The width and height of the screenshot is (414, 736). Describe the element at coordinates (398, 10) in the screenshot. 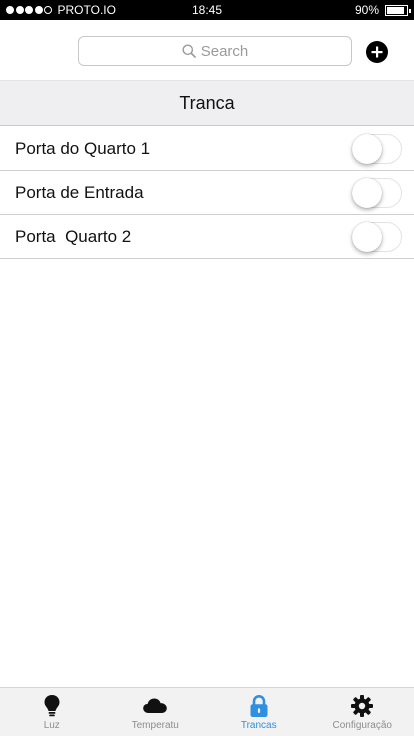

I see `battery-icon` at that location.